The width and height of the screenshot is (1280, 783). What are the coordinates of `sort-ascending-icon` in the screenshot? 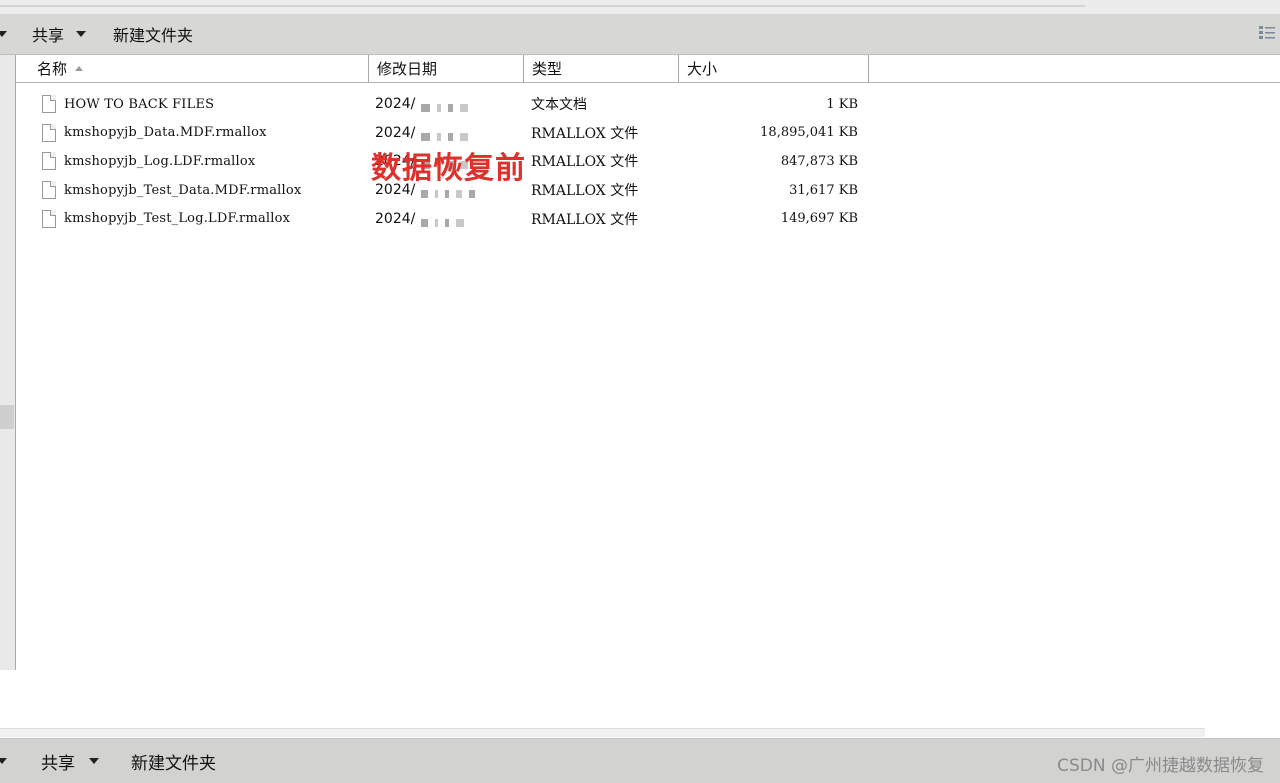 It's located at (79, 68).